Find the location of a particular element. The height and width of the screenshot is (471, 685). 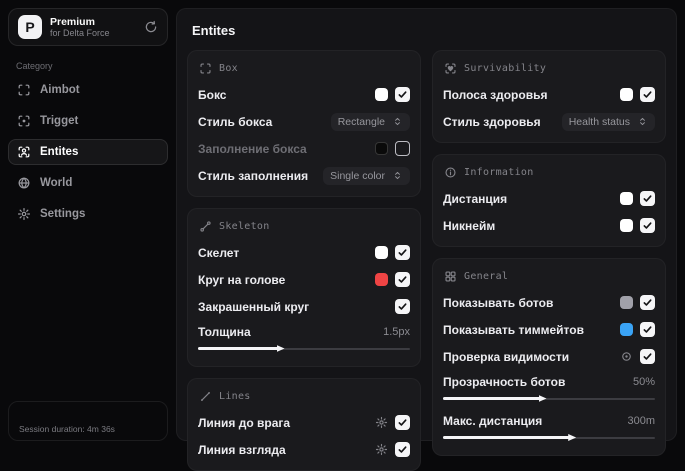

sidebar-item-entites: Entites is located at coordinates (88, 152).